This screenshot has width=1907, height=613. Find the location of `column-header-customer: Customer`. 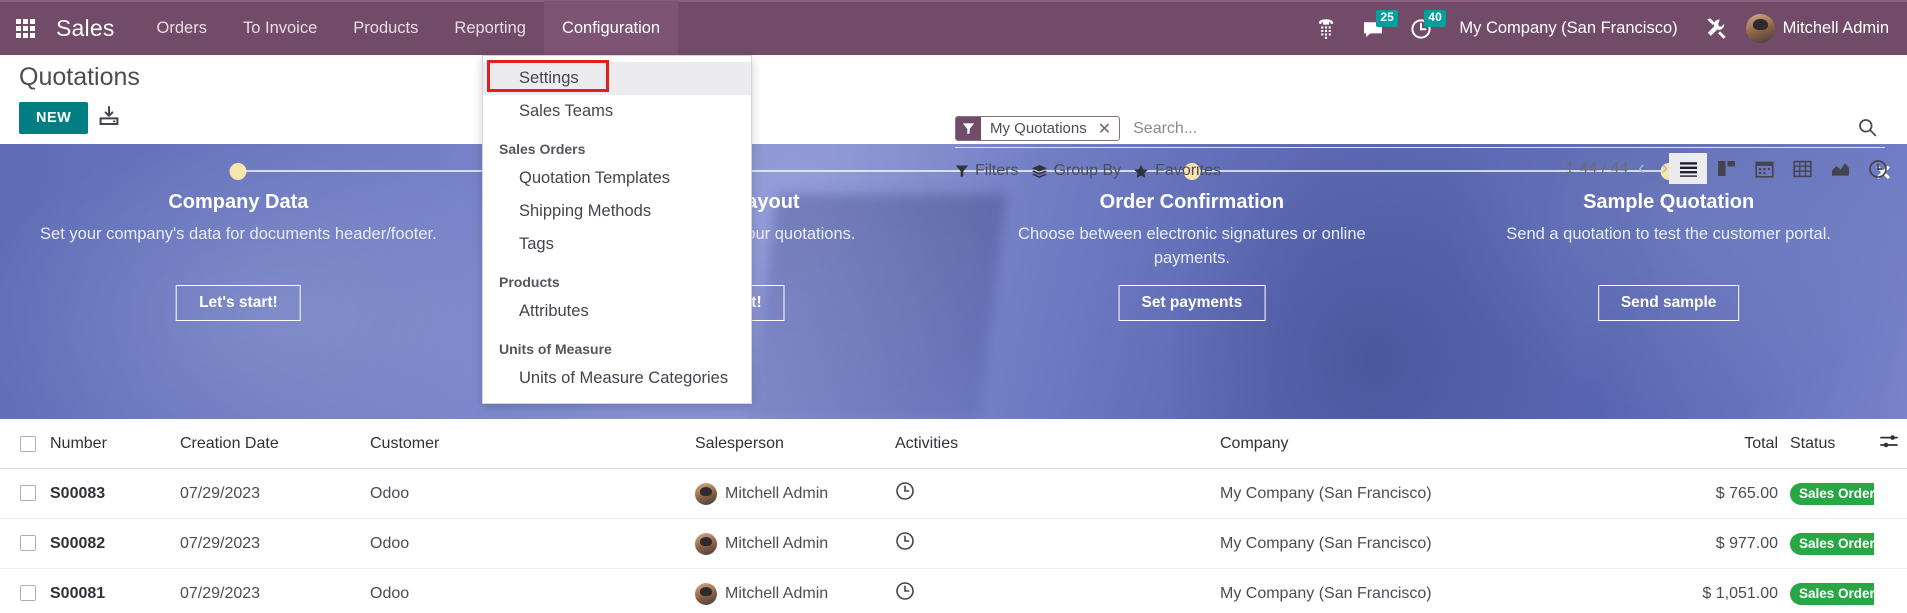

column-header-customer: Customer is located at coordinates (526, 444).